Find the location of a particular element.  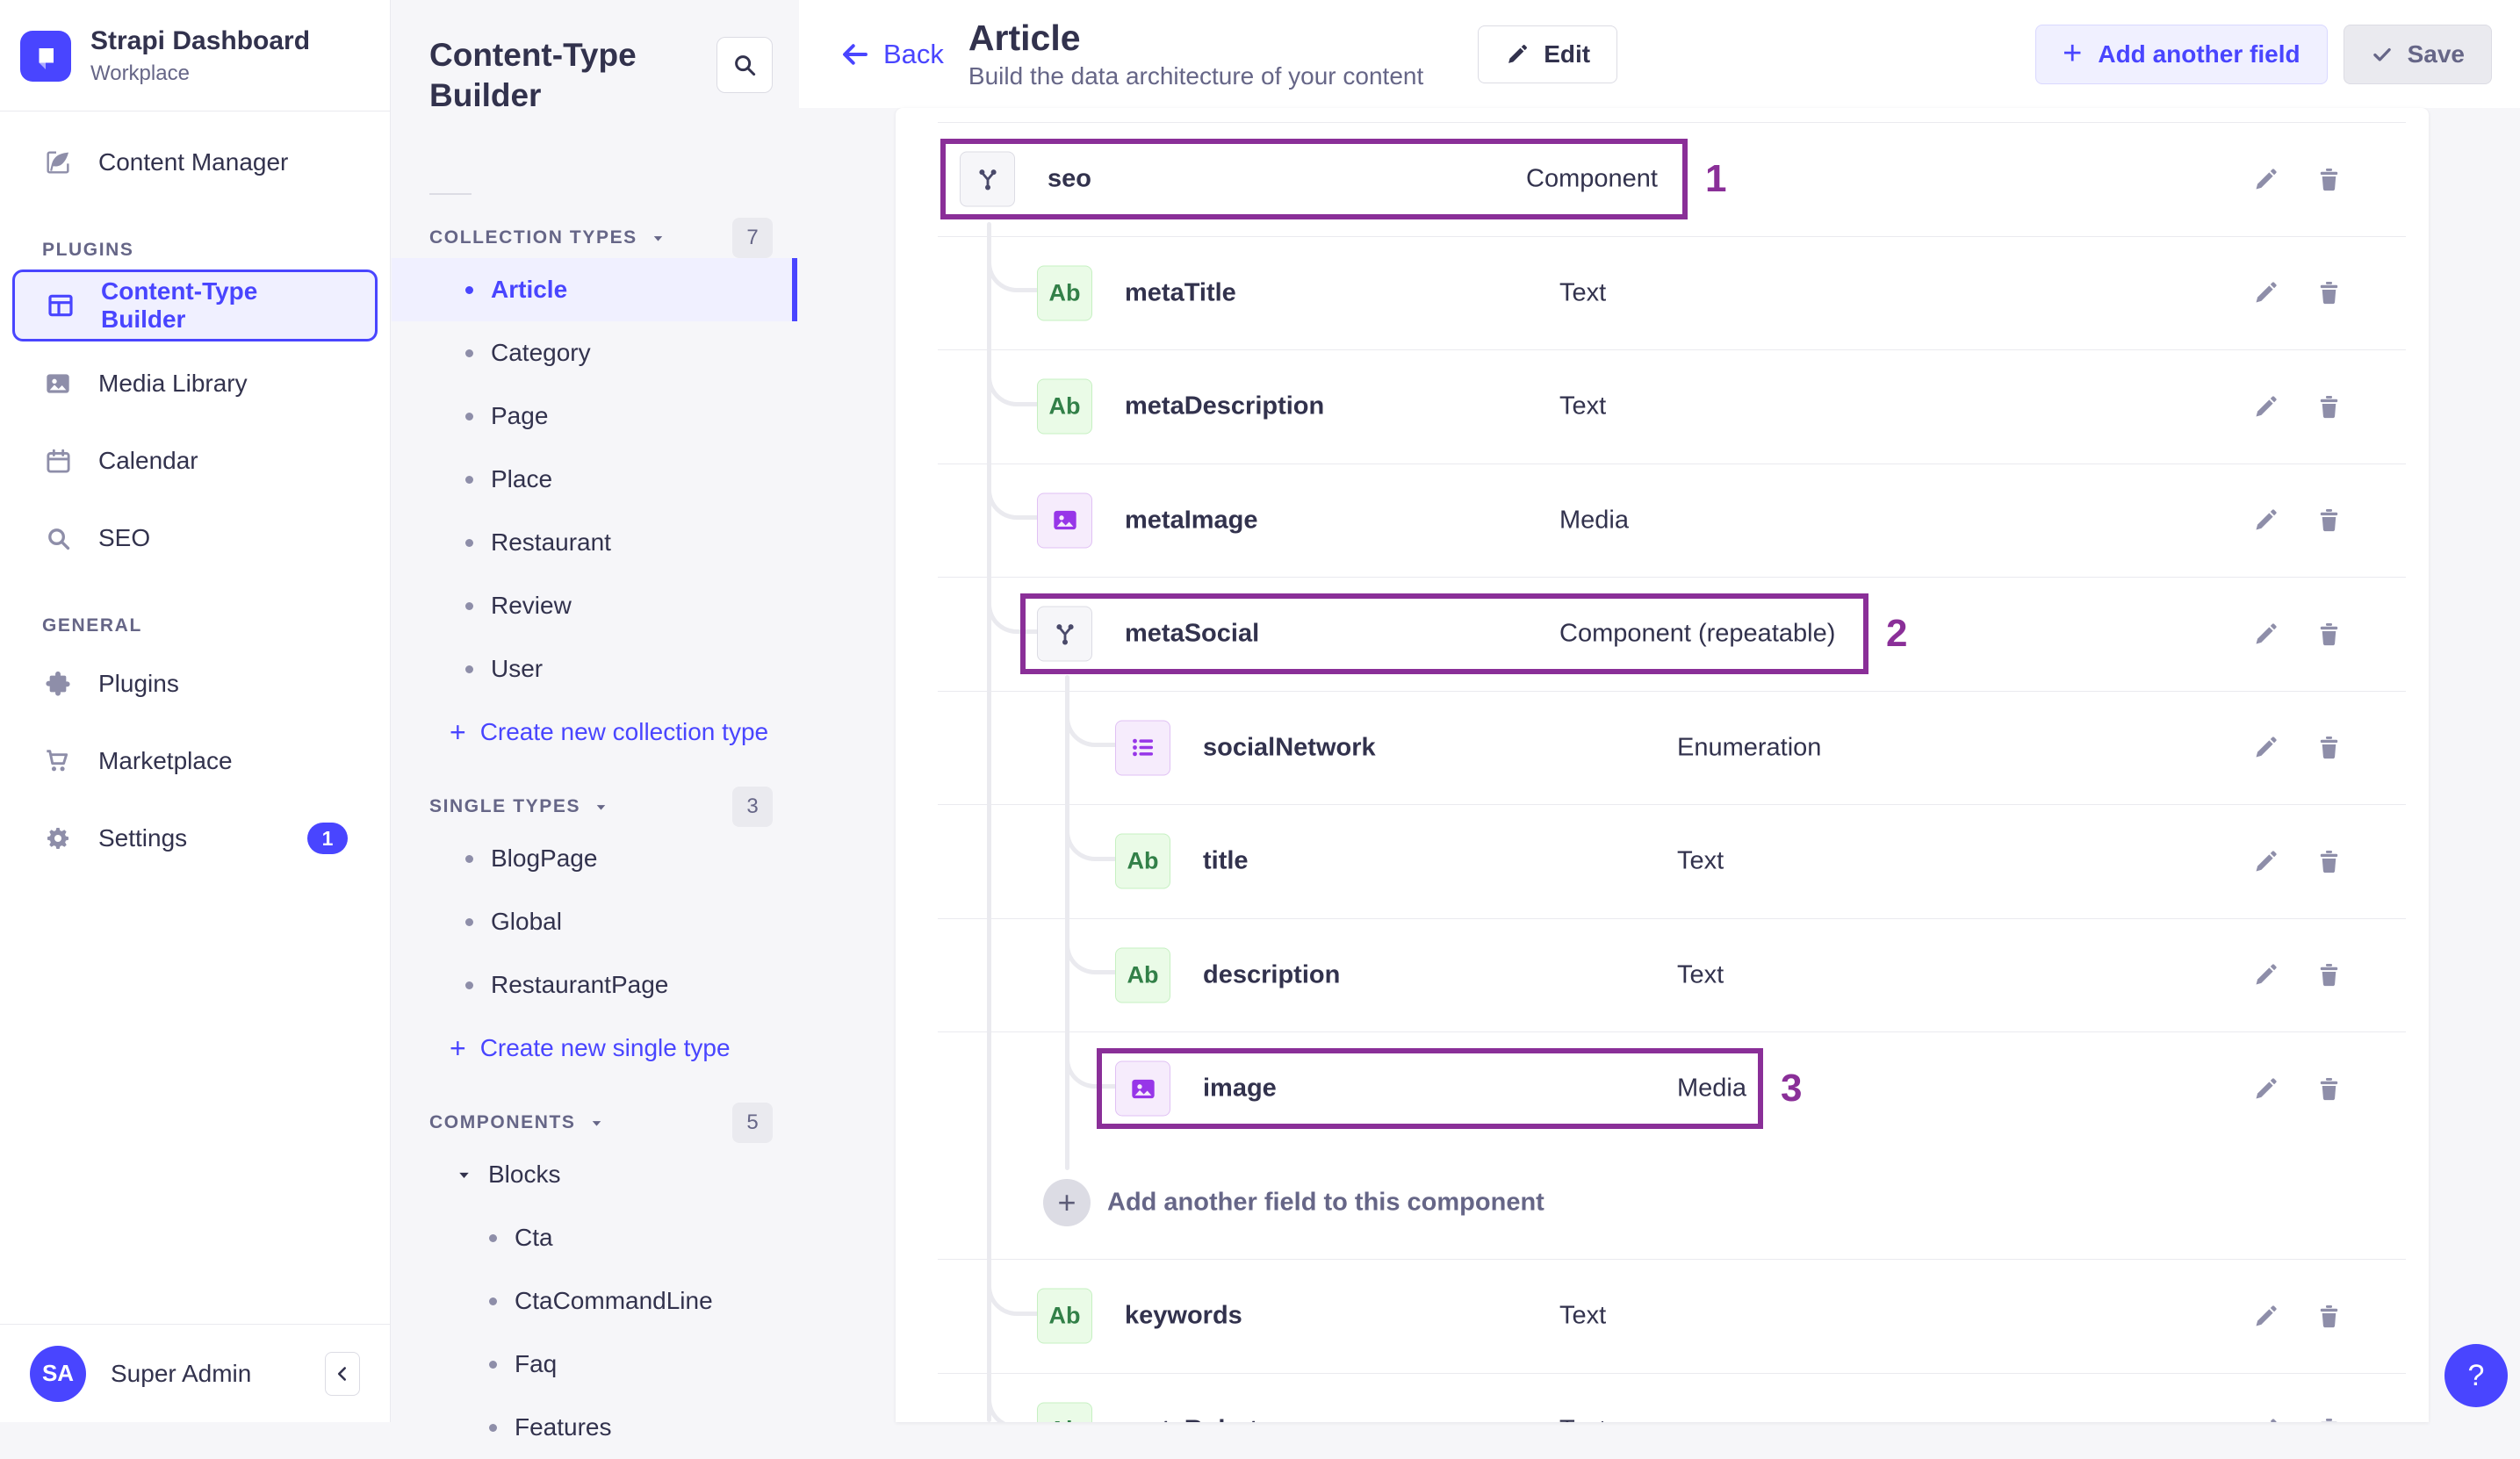

field-name: title is located at coordinates (1226, 861).